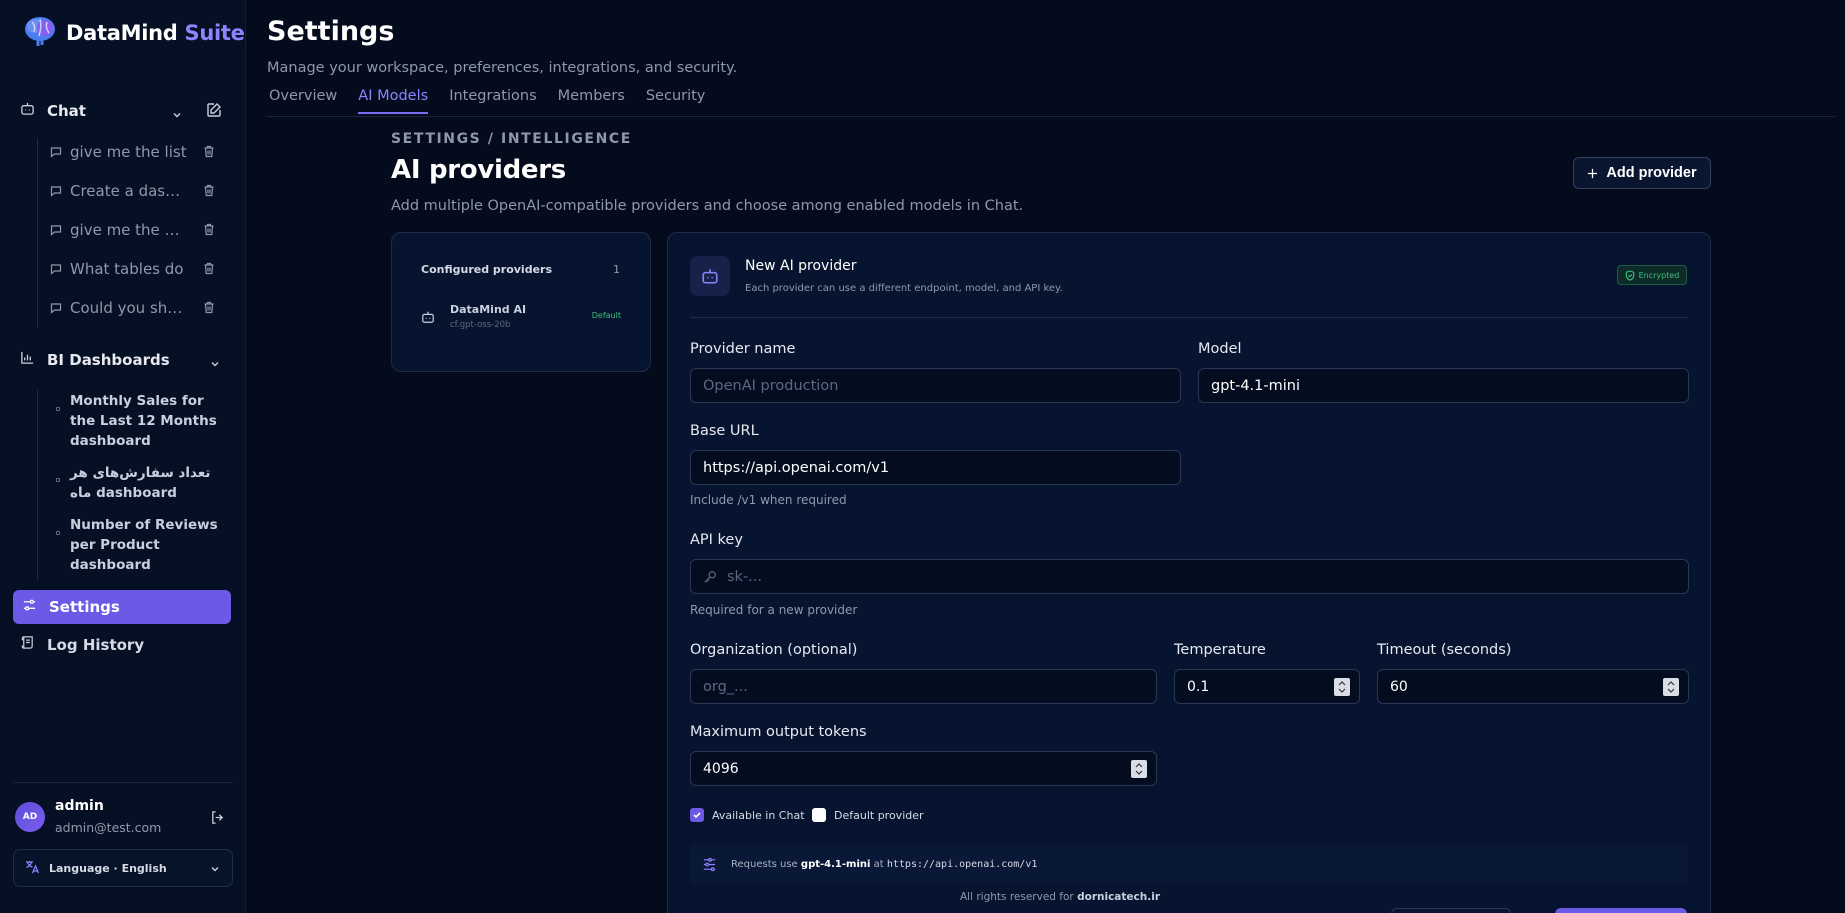 The image size is (1845, 913). Describe the element at coordinates (935, 467) in the screenshot. I see `base-url-input: https://api.openai.com/v1` at that location.